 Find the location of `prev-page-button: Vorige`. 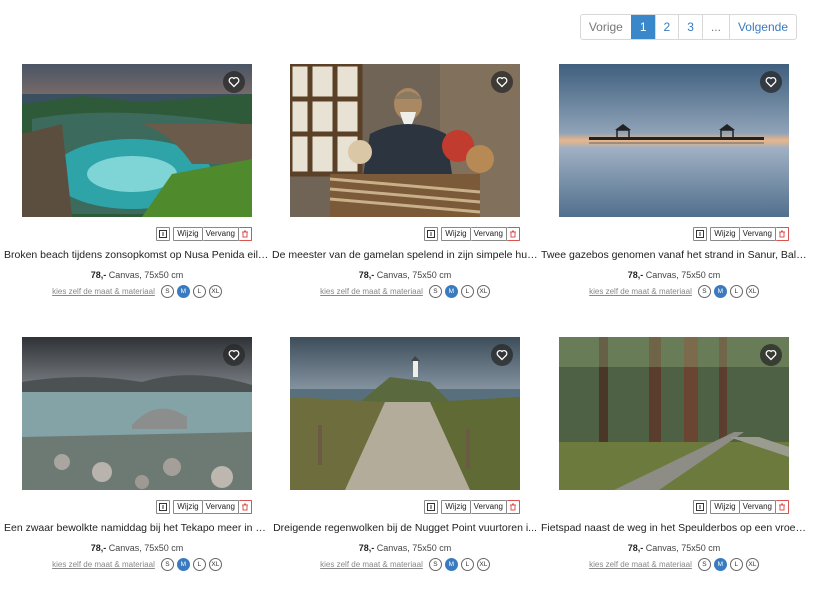

prev-page-button: Vorige is located at coordinates (606, 27).